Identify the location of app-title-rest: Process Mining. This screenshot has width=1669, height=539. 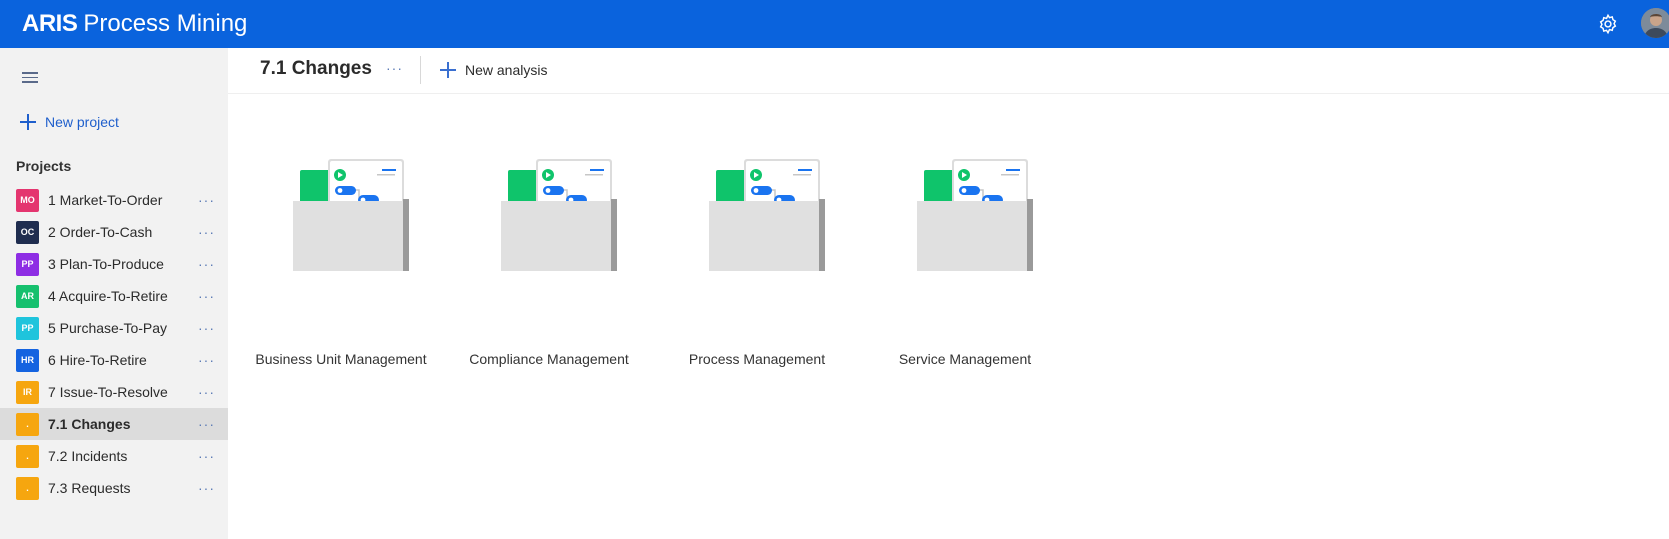
(165, 23).